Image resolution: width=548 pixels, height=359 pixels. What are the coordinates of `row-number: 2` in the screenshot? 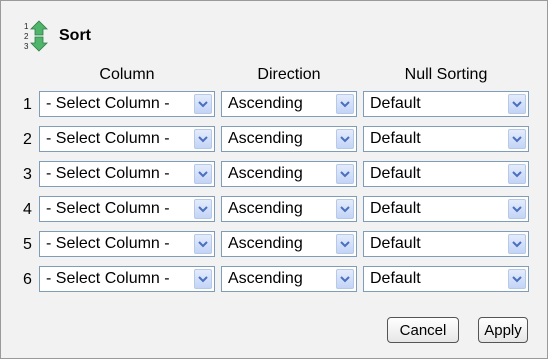 It's located at (27, 139).